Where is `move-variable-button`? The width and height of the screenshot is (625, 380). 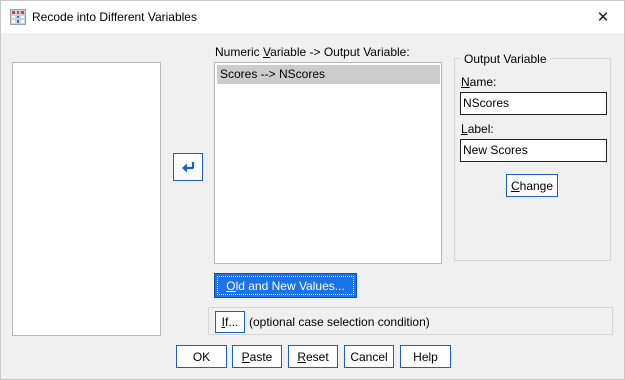
move-variable-button is located at coordinates (188, 167).